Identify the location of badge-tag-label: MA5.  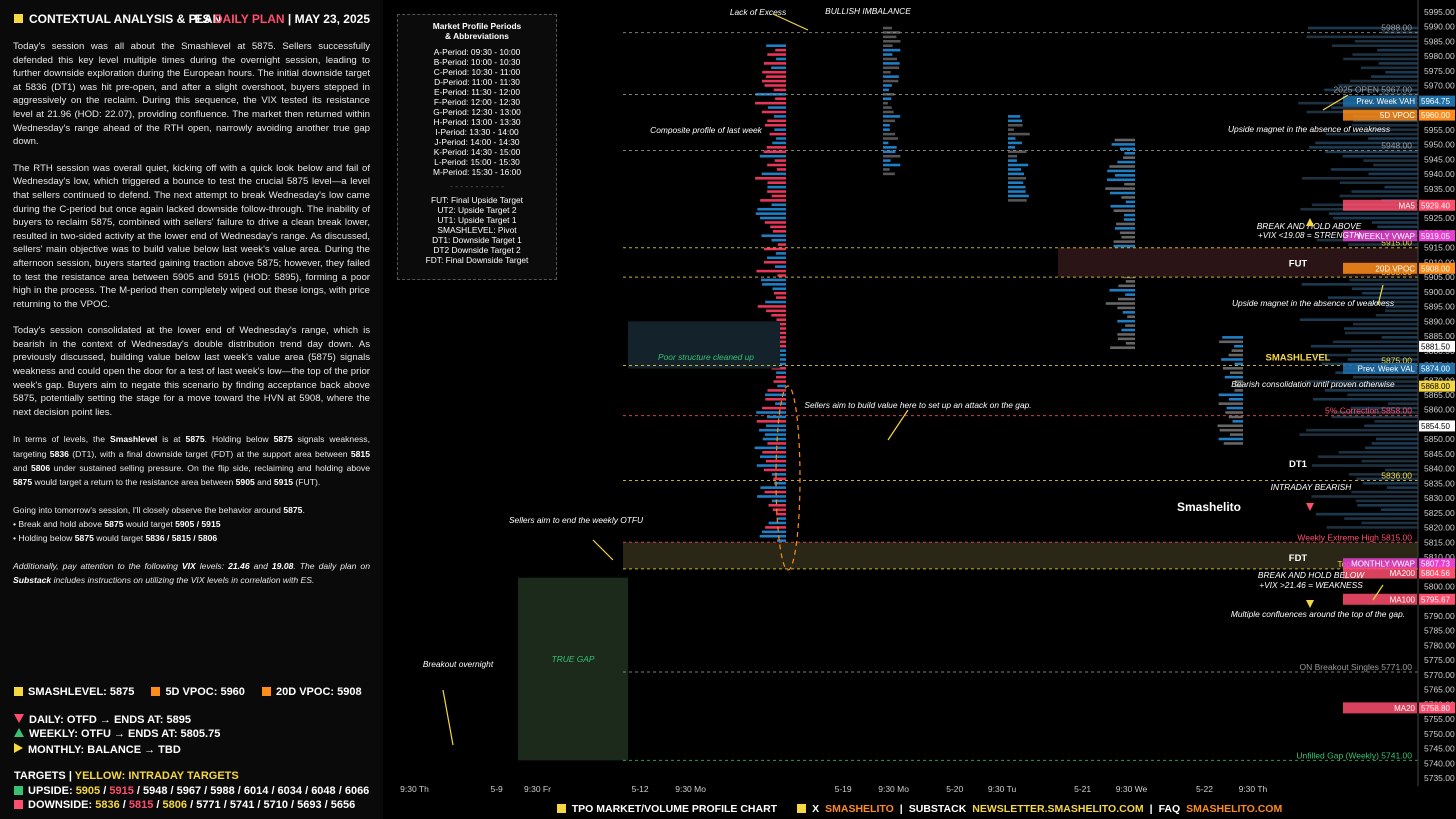
(1407, 205).